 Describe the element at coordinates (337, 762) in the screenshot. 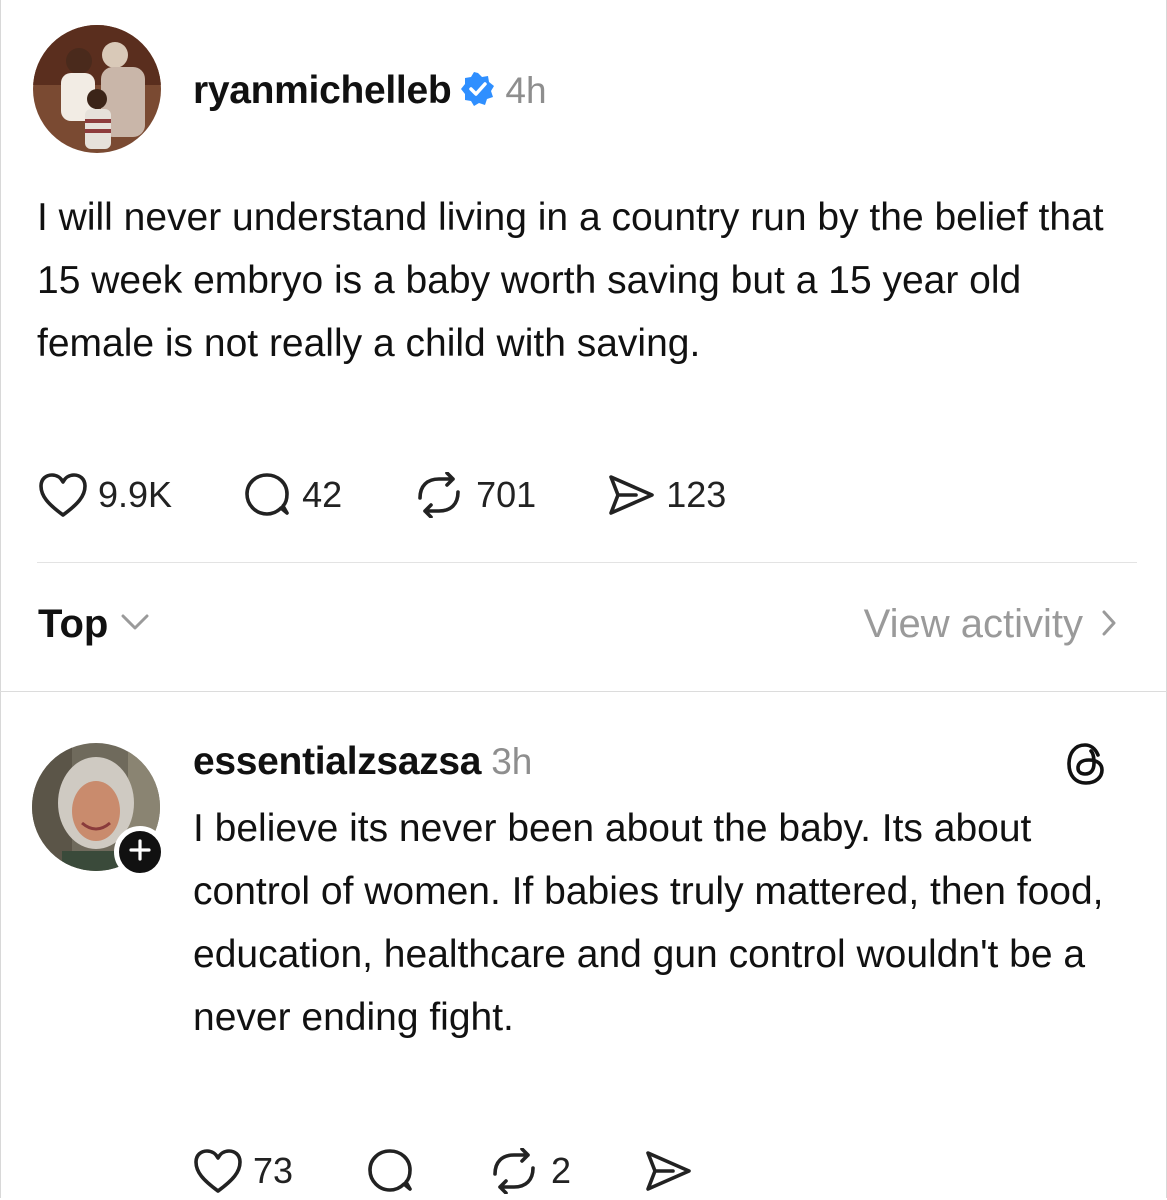

I see `reply-username: essentialzsazsa` at that location.